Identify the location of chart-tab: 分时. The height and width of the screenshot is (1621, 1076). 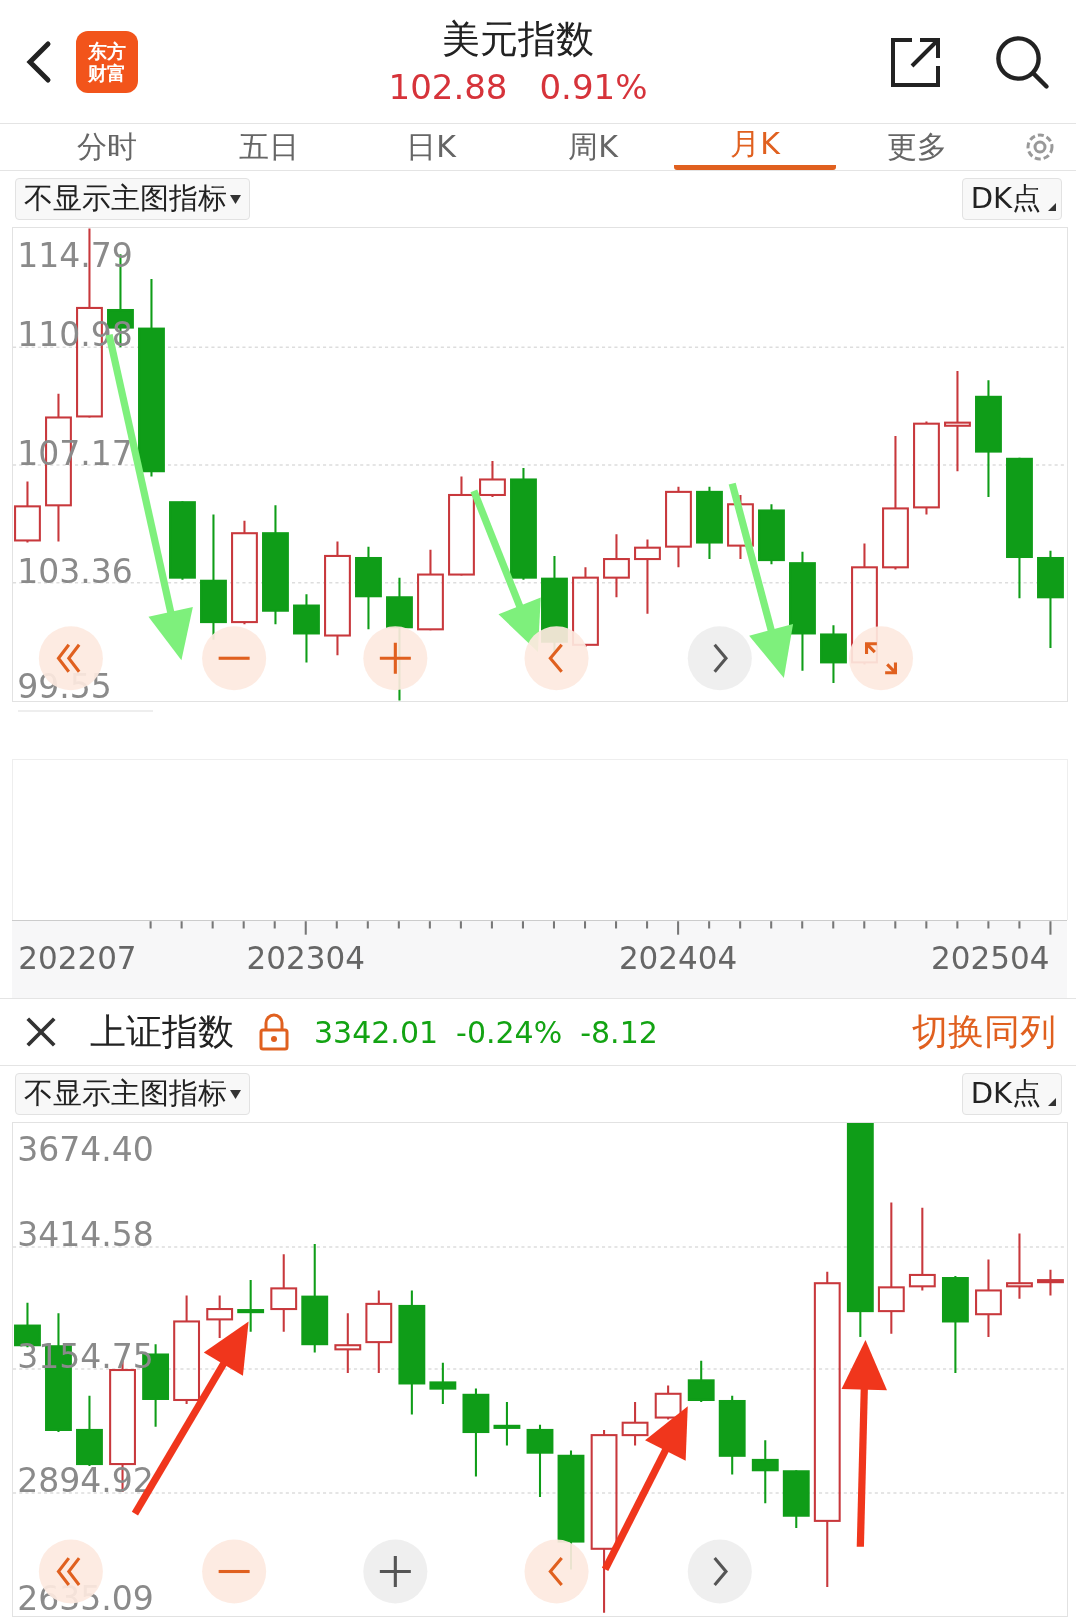
(107, 147).